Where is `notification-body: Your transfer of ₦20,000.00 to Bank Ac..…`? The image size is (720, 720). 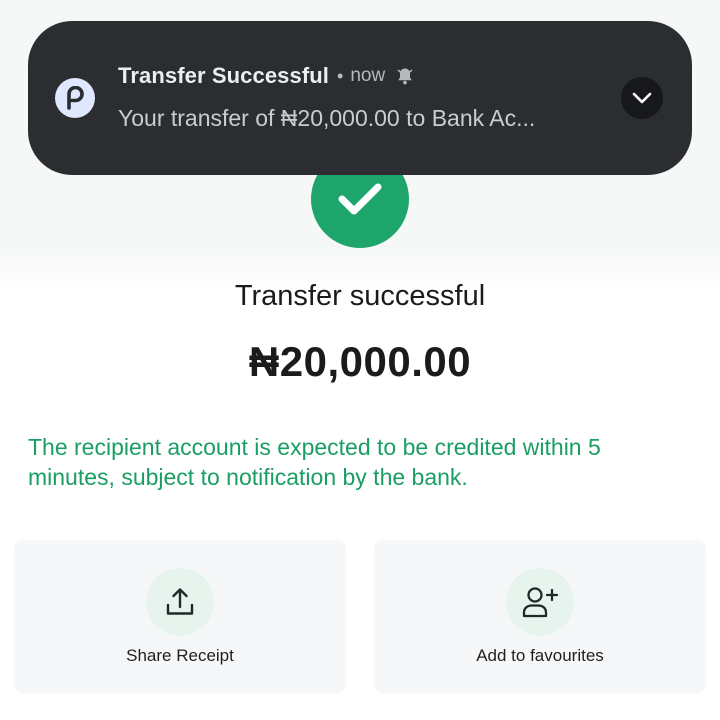
notification-body: Your transfer of ₦20,000.00 to Bank Ac..… is located at coordinates (327, 118).